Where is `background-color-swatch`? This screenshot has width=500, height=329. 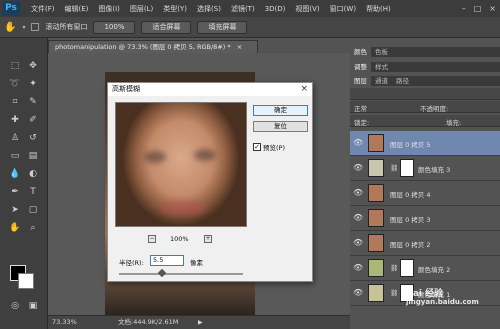 background-color-swatch is located at coordinates (26, 281).